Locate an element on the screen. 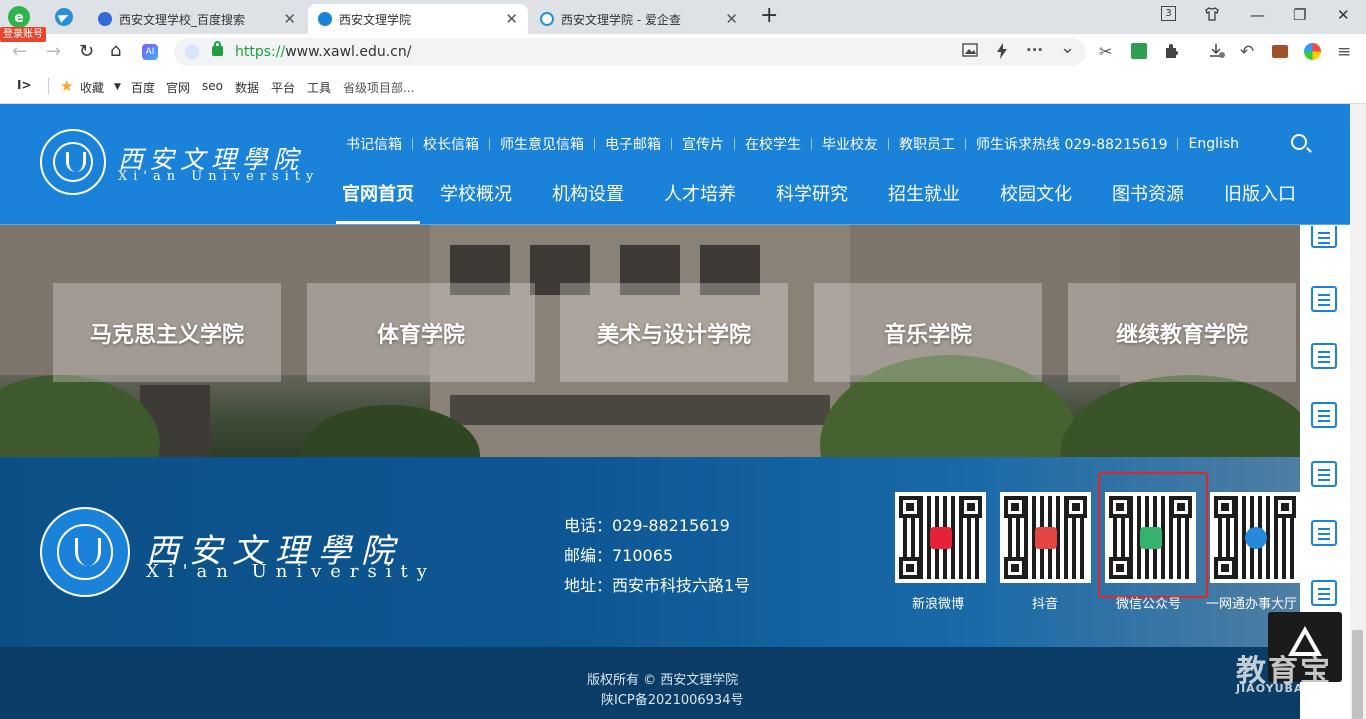 Image resolution: width=1366 pixels, height=719 pixels. image-icon is located at coordinates (970, 52).